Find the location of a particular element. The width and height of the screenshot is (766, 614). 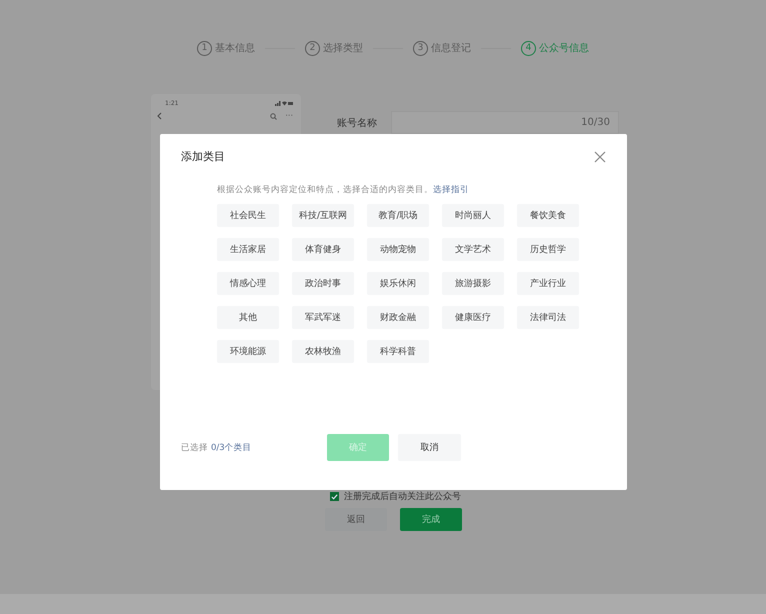

cancel-button: 取消 is located at coordinates (429, 447).